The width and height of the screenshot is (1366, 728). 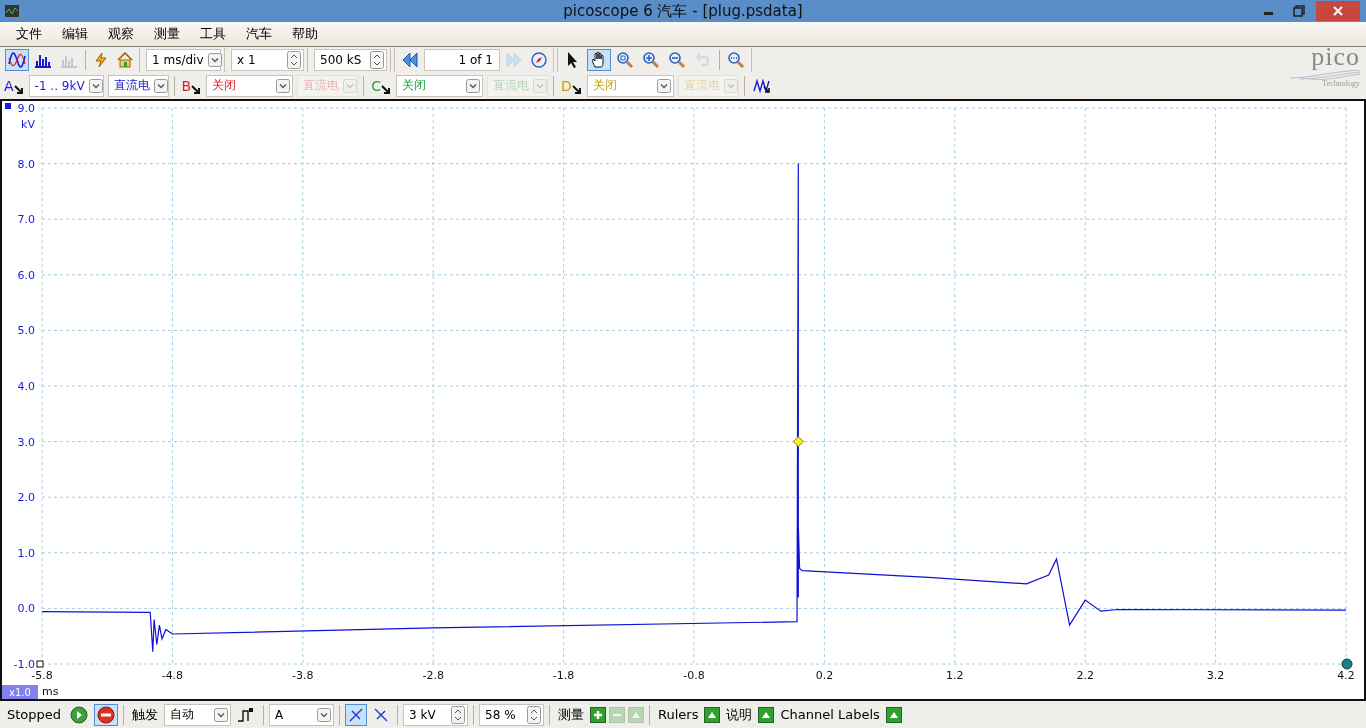 What do you see at coordinates (410, 60) in the screenshot?
I see `double-left-arrow-icon` at bounding box center [410, 60].